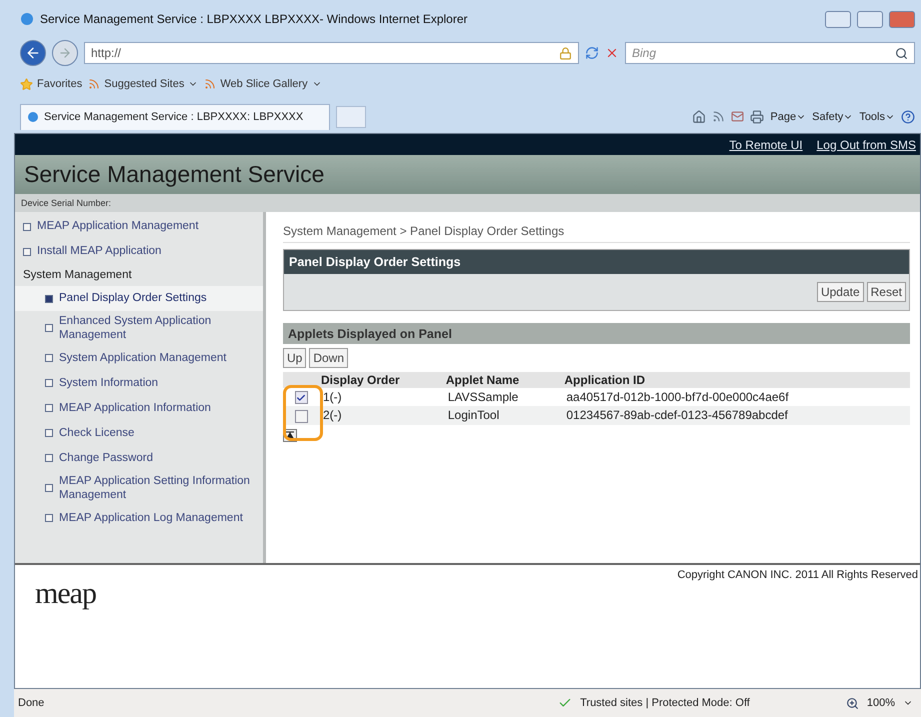 The height and width of the screenshot is (717, 921). Describe the element at coordinates (467, 174) in the screenshot. I see `page-title: Service Management Service` at that location.